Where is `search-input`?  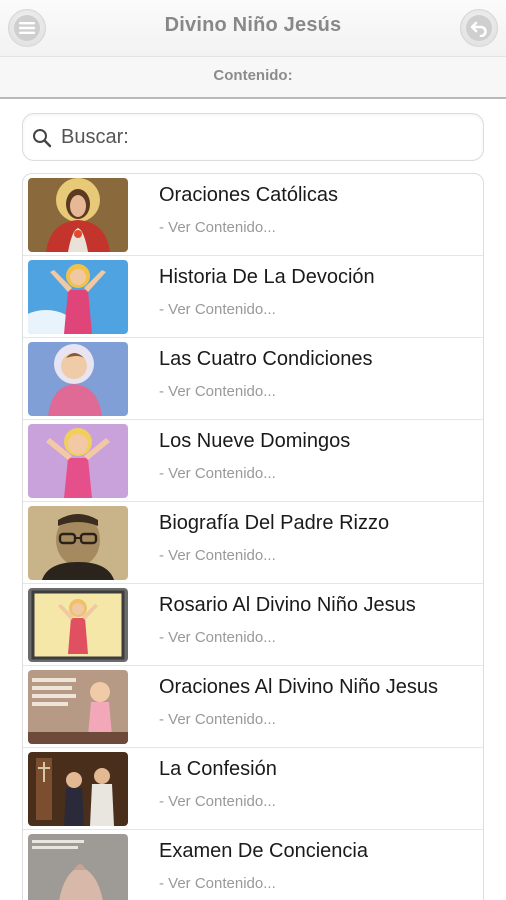
search-input is located at coordinates (266, 137).